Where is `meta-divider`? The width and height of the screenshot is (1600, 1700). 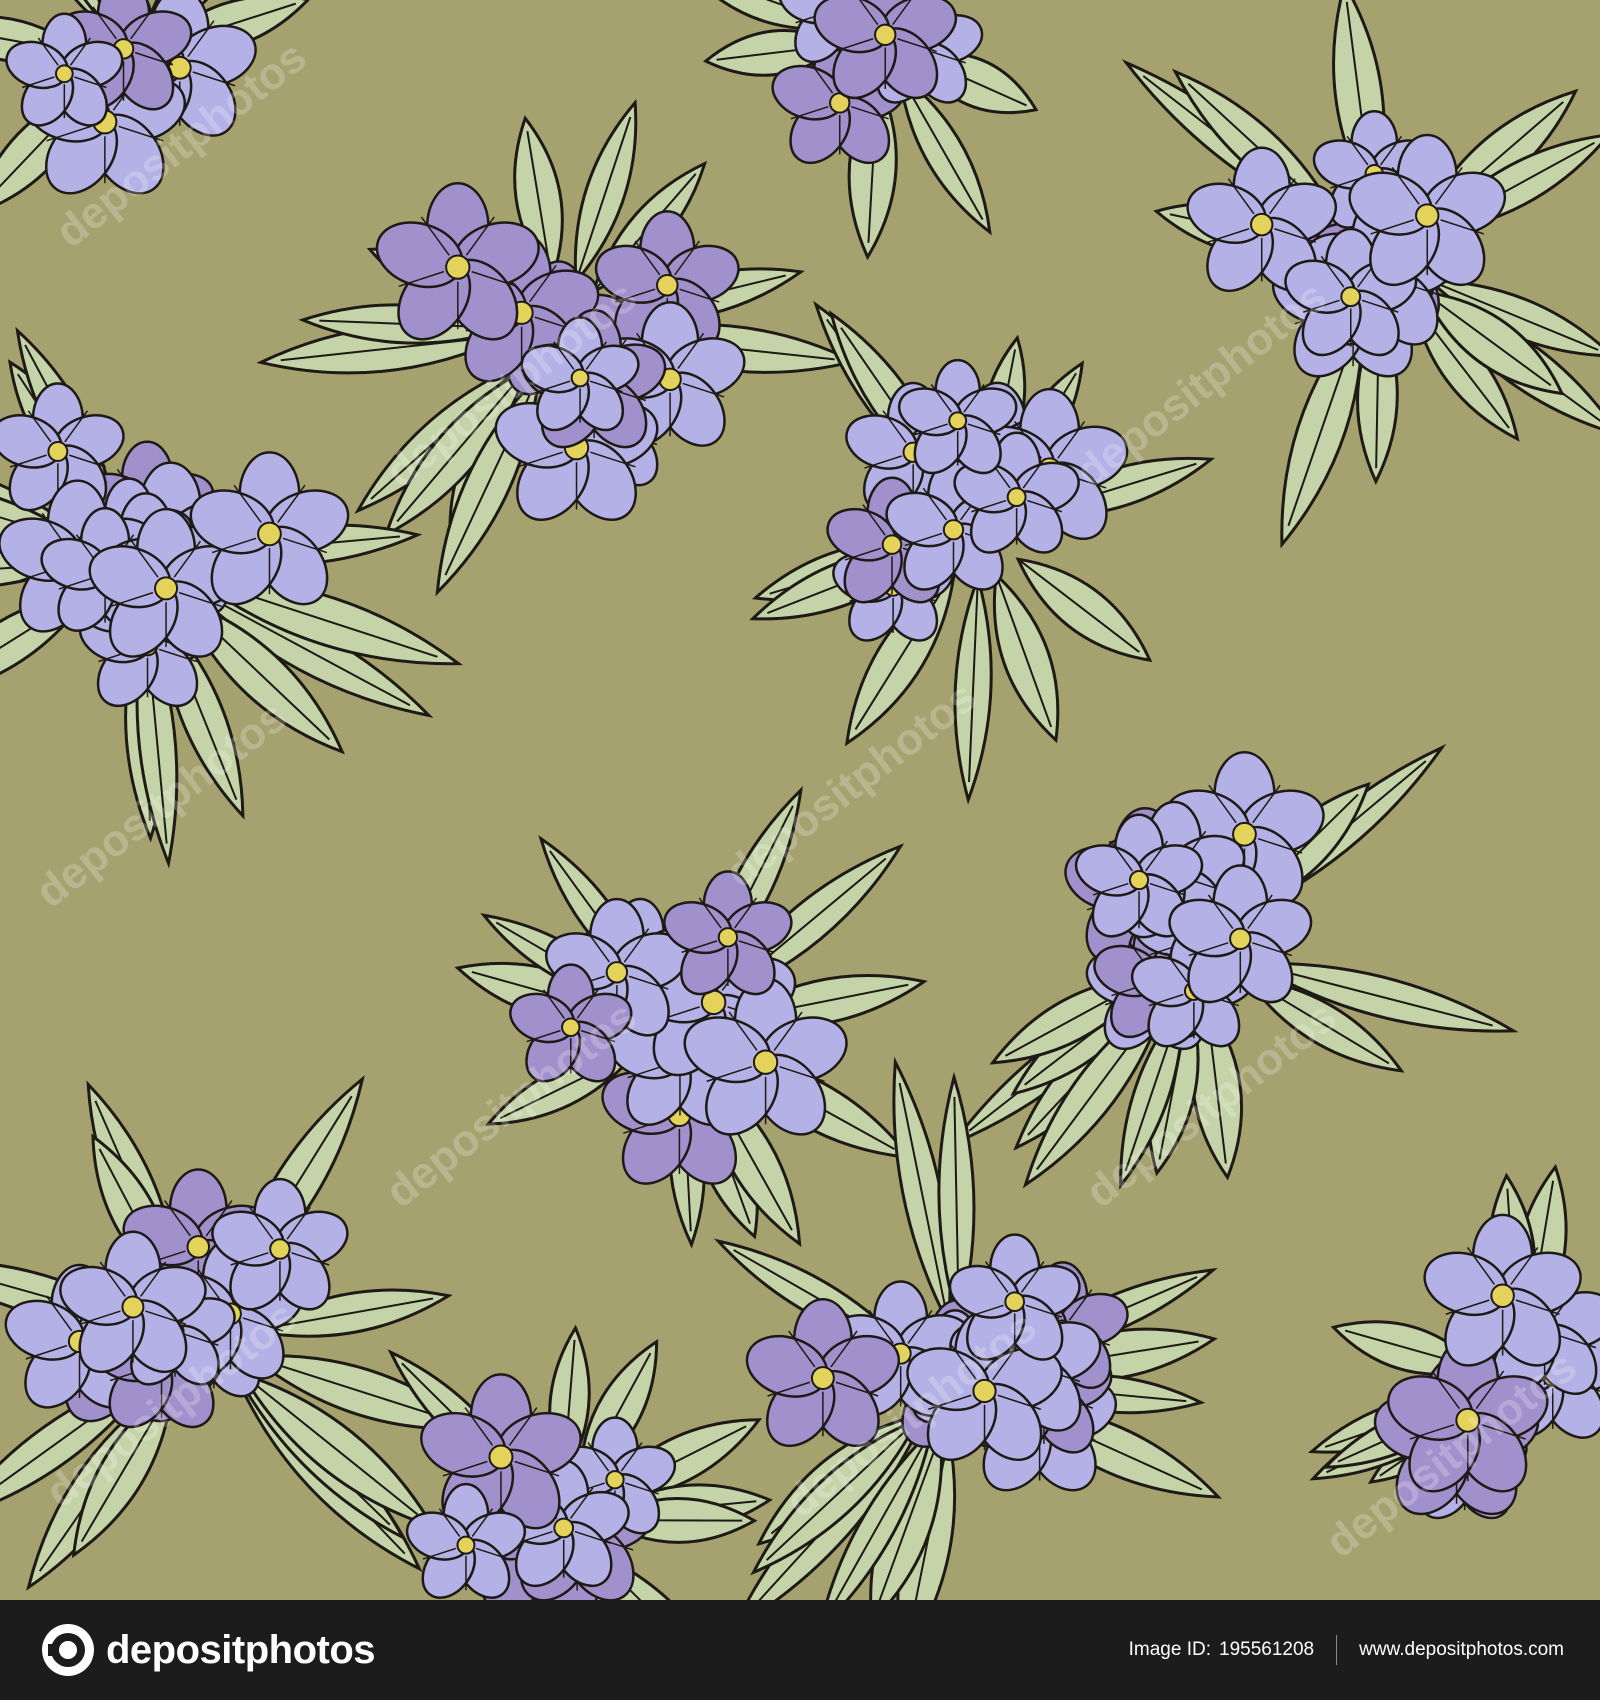
meta-divider is located at coordinates (1337, 1650).